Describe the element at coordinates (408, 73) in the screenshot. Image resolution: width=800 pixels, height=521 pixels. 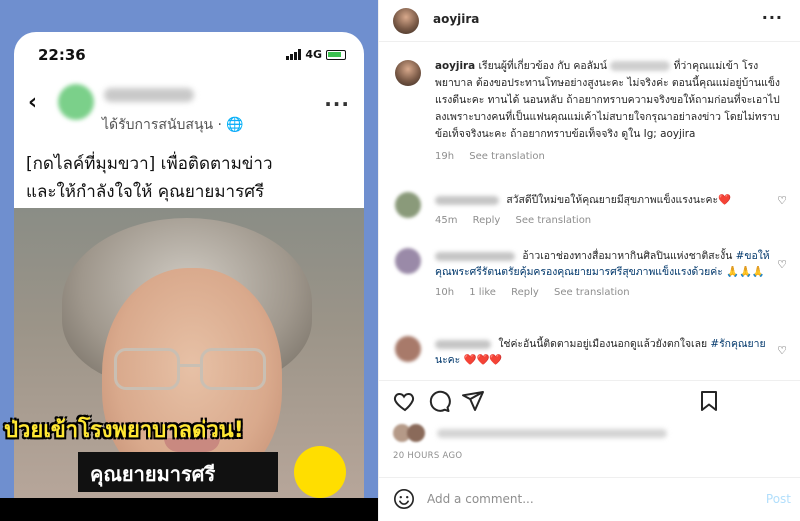
I see `caption-avatar` at that location.